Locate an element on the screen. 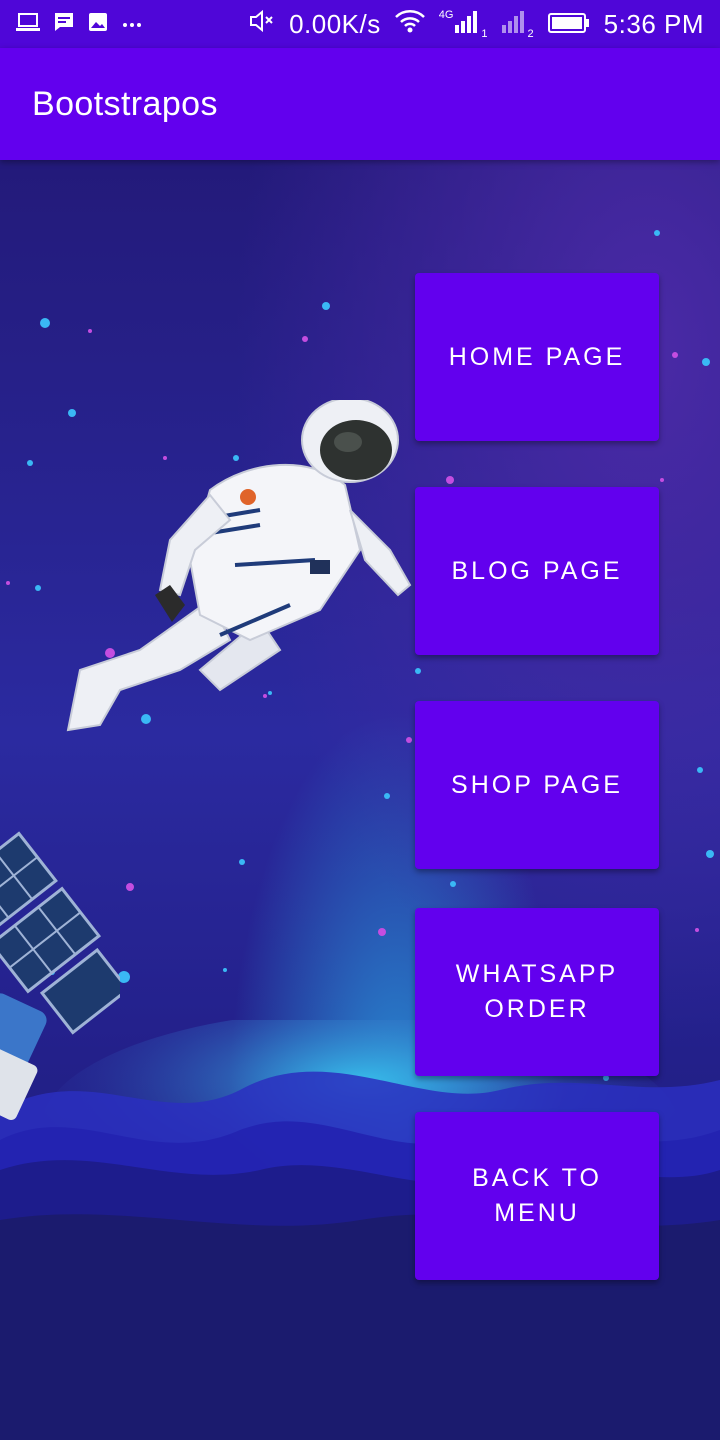 This screenshot has height=1440, width=720. shop-page-label: SHOP PAGE is located at coordinates (537, 784).